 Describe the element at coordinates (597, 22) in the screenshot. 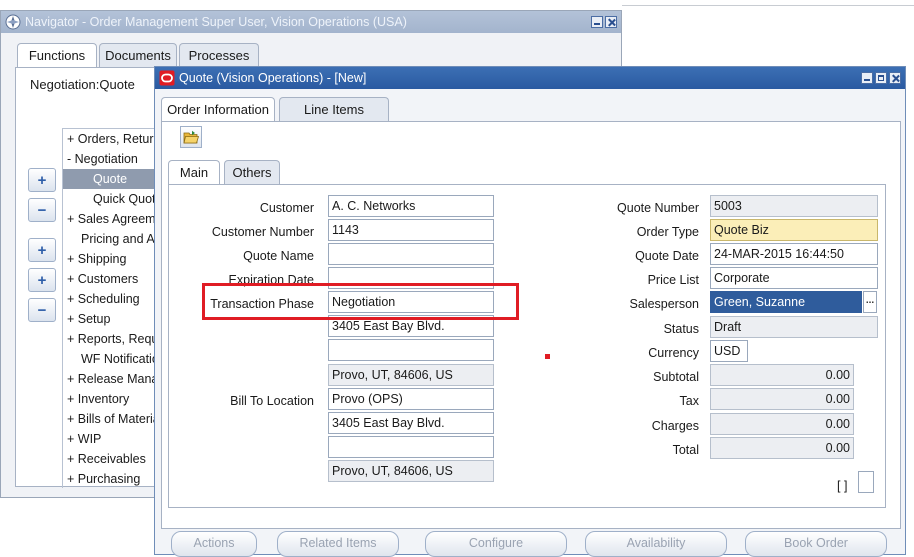

I see `navigator-minimize-button` at that location.